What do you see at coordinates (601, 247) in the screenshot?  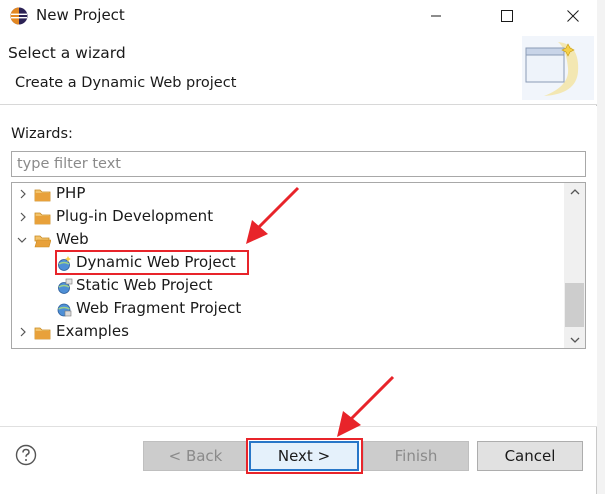 I see `background-dark-strip` at bounding box center [601, 247].